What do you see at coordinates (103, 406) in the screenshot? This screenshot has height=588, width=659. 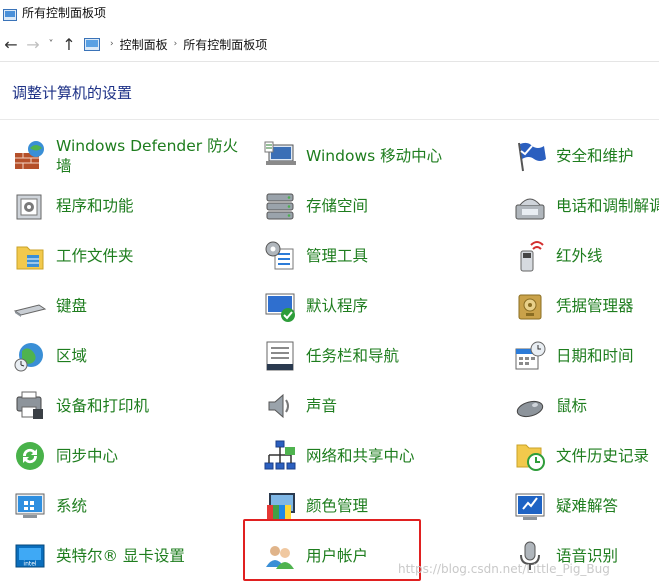 I see `control-panel-item-label: 设备和打印机` at bounding box center [103, 406].